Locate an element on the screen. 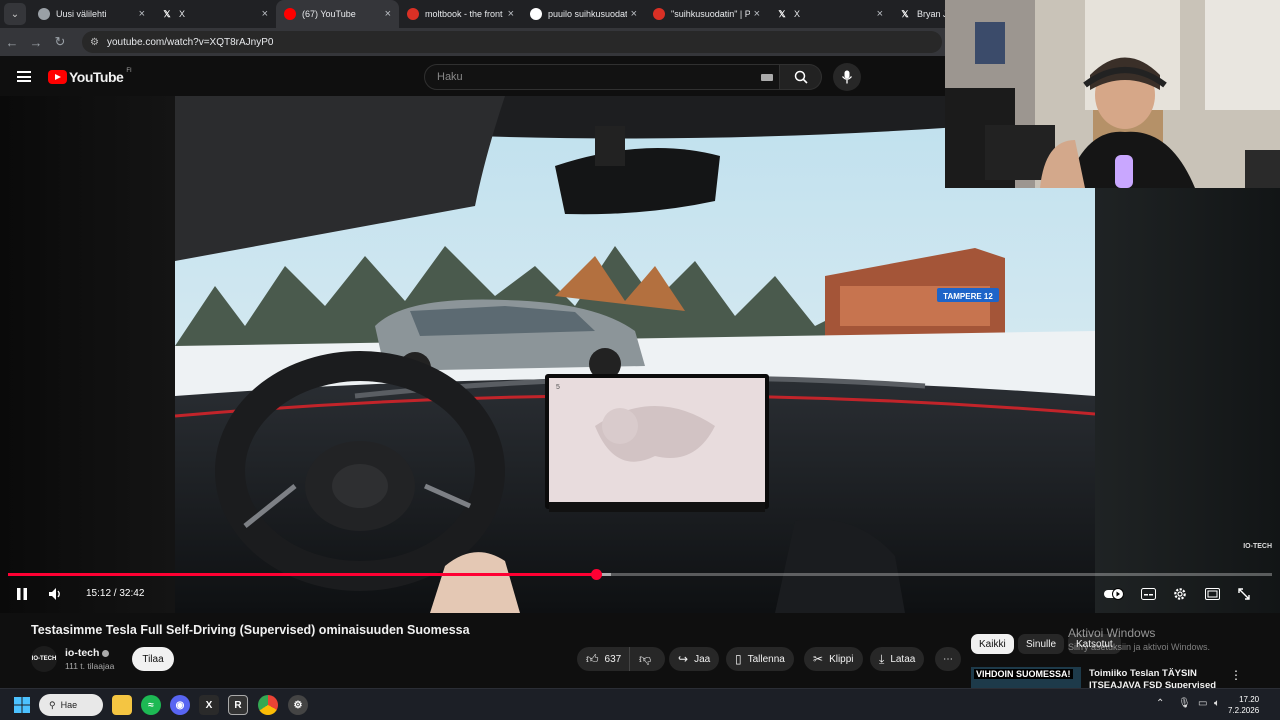 The width and height of the screenshot is (1280, 720). gear-icon is located at coordinates (1180, 594).